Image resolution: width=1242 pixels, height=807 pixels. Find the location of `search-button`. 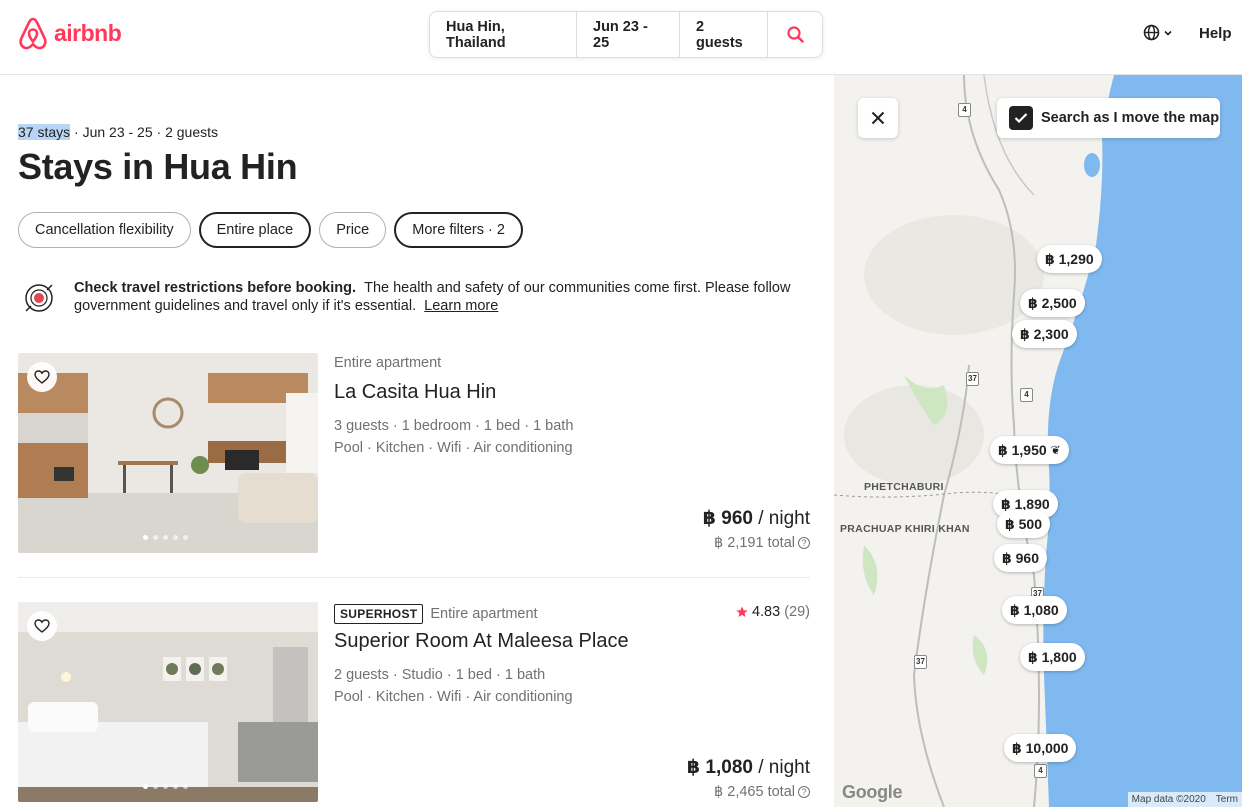

search-button is located at coordinates (795, 34).